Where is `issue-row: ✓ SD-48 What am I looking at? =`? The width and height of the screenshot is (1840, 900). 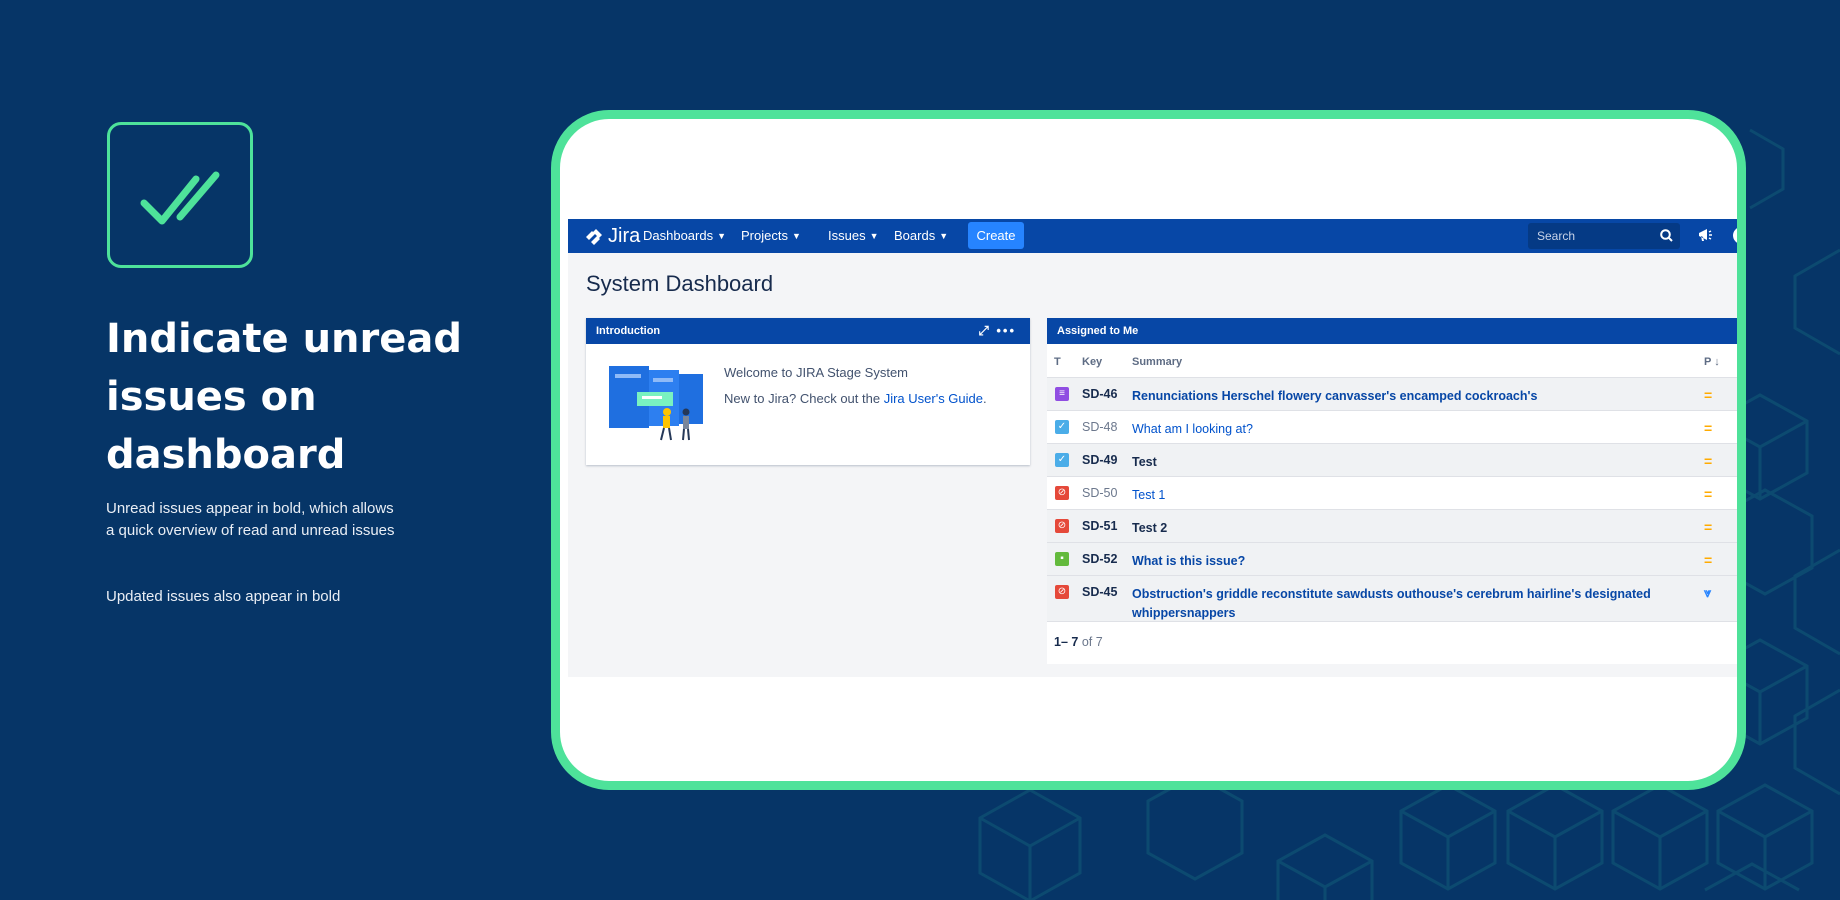 issue-row: ✓ SD-48 What am I looking at? = is located at coordinates (1392, 426).